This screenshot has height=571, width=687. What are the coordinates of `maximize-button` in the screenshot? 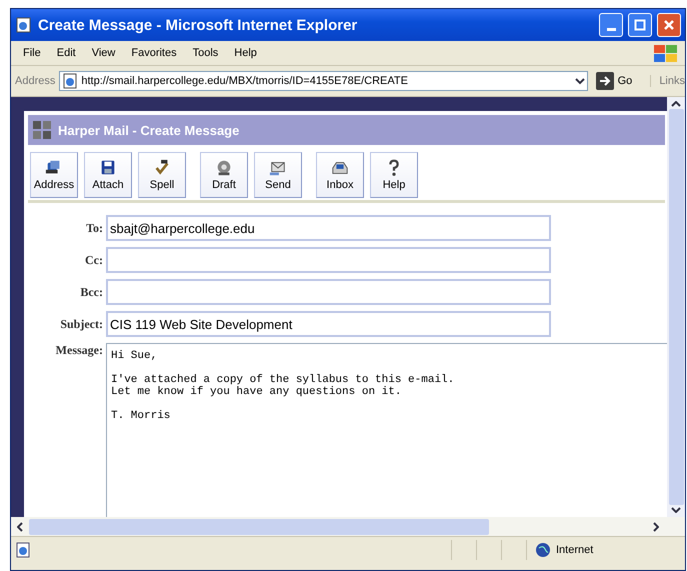 It's located at (640, 25).